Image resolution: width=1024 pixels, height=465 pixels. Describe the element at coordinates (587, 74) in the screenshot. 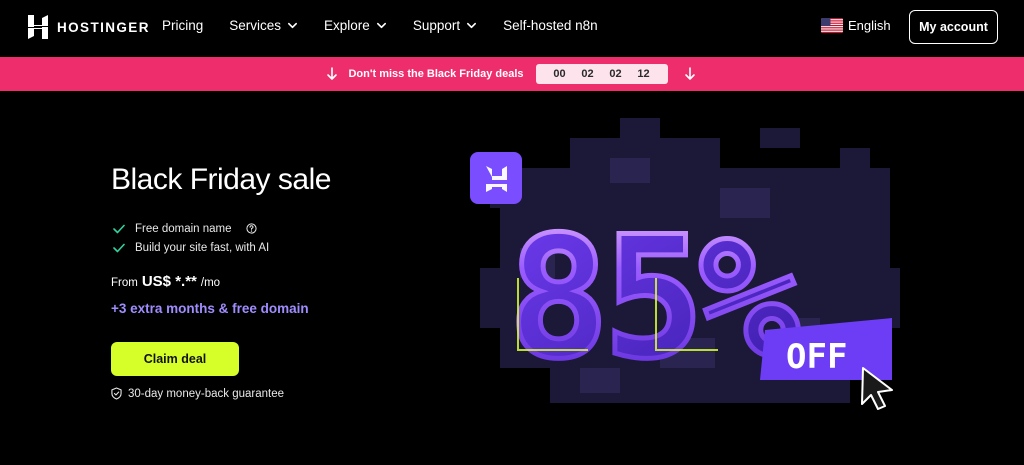

I see `countdown-hours: 02` at that location.